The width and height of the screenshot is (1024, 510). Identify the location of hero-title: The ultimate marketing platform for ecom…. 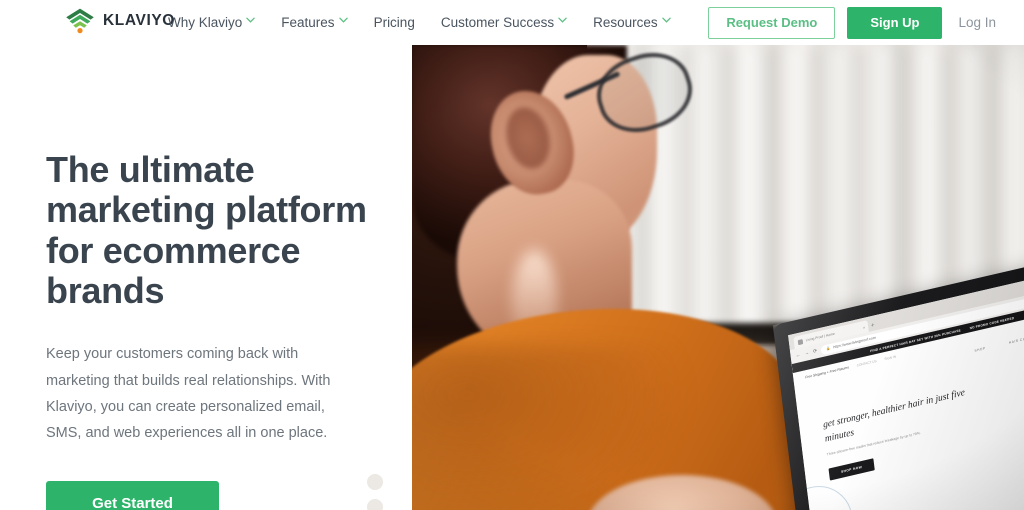
(206, 230).